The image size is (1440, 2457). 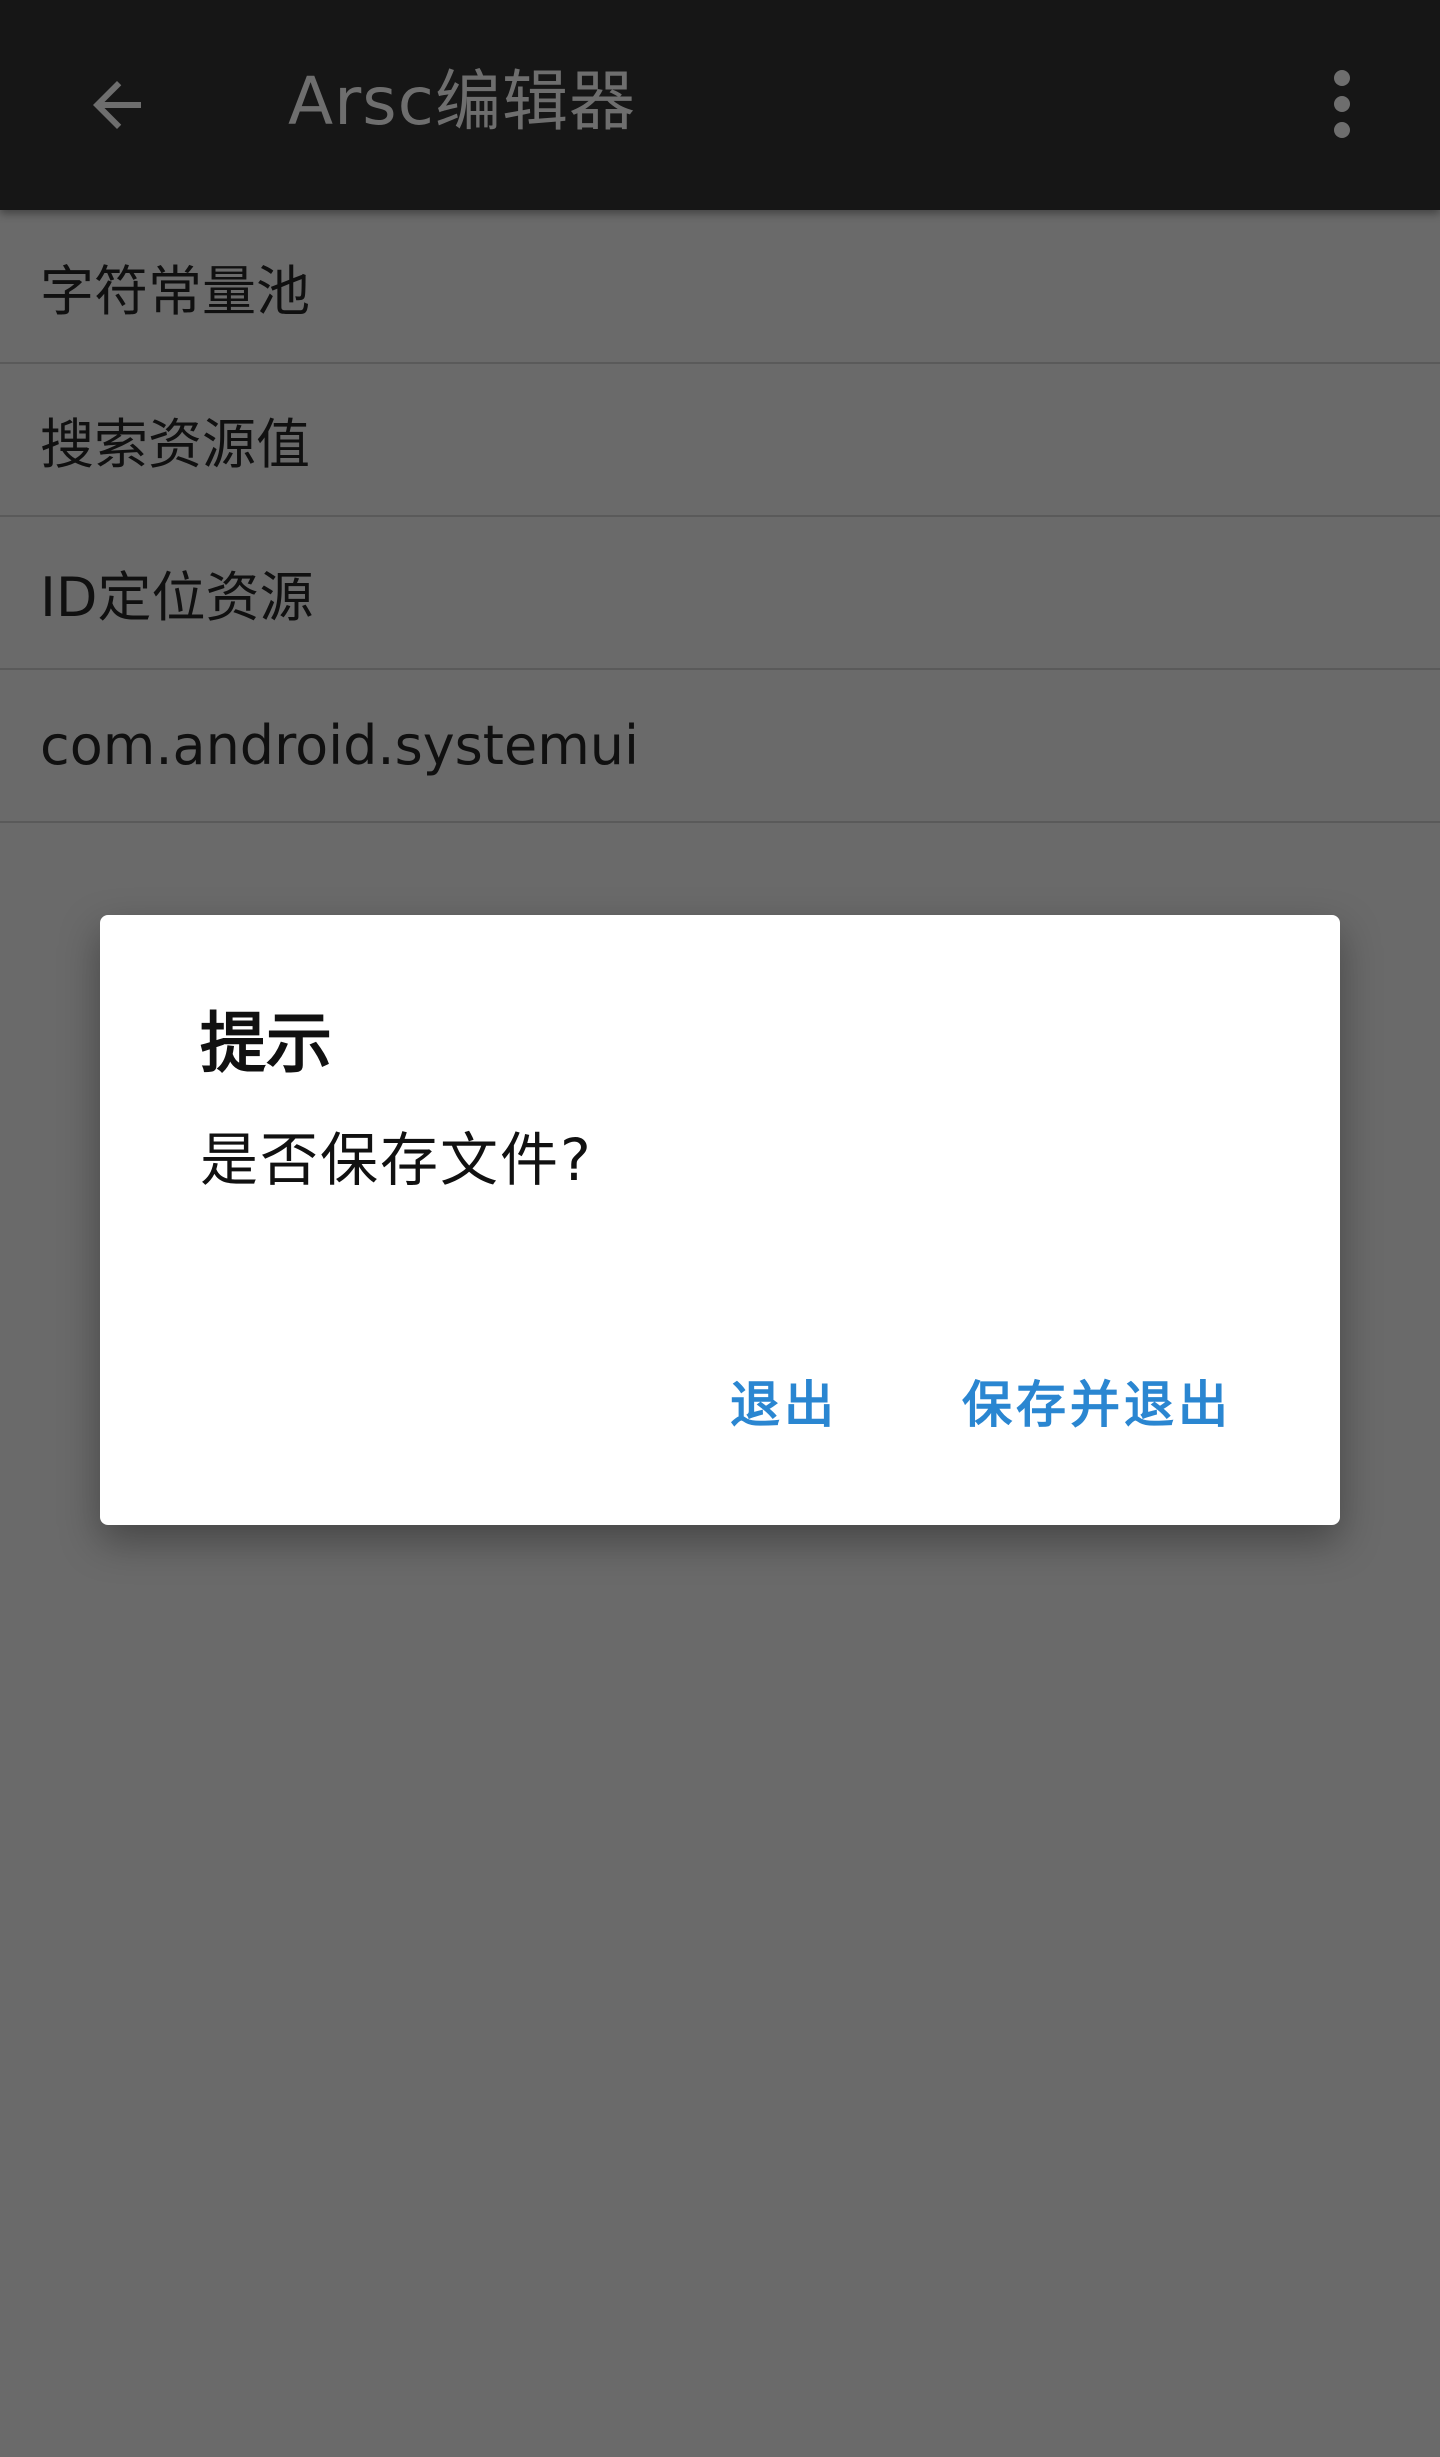 What do you see at coordinates (720, 746) in the screenshot?
I see `list-item-package: com.android.systemui` at bounding box center [720, 746].